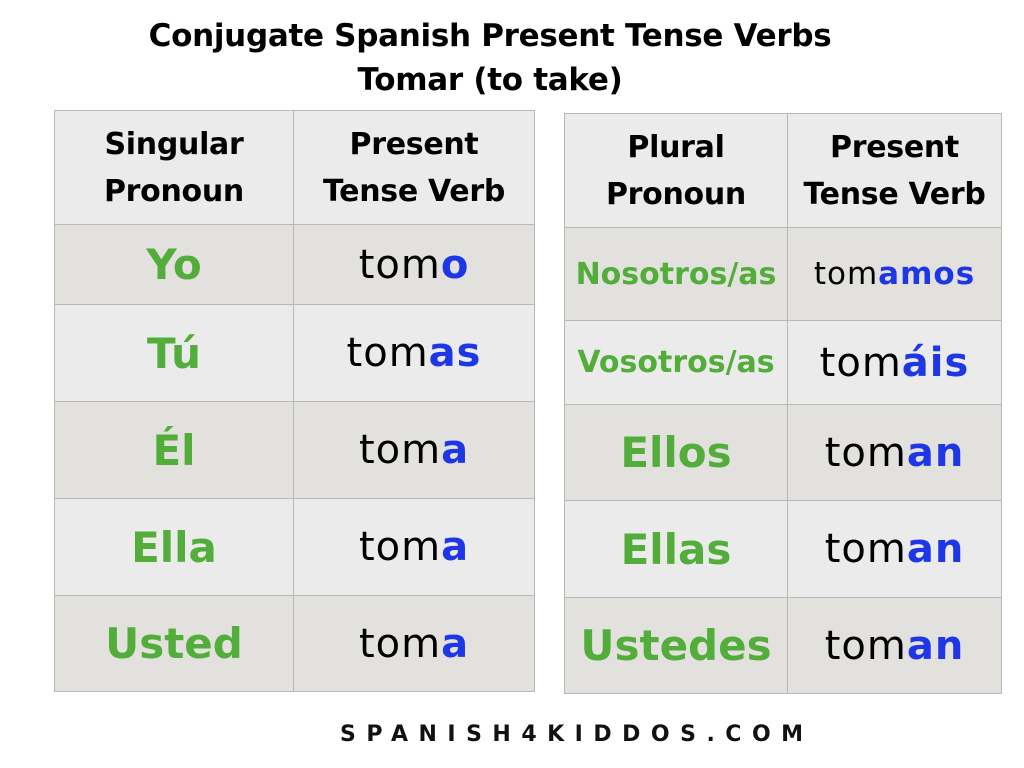  What do you see at coordinates (455, 353) in the screenshot?
I see `verb-ending: as` at bounding box center [455, 353].